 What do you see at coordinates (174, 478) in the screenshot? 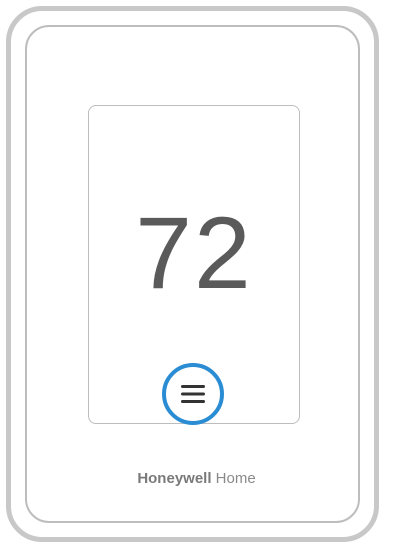
I see `brand-name-bold: Honeywell` at bounding box center [174, 478].